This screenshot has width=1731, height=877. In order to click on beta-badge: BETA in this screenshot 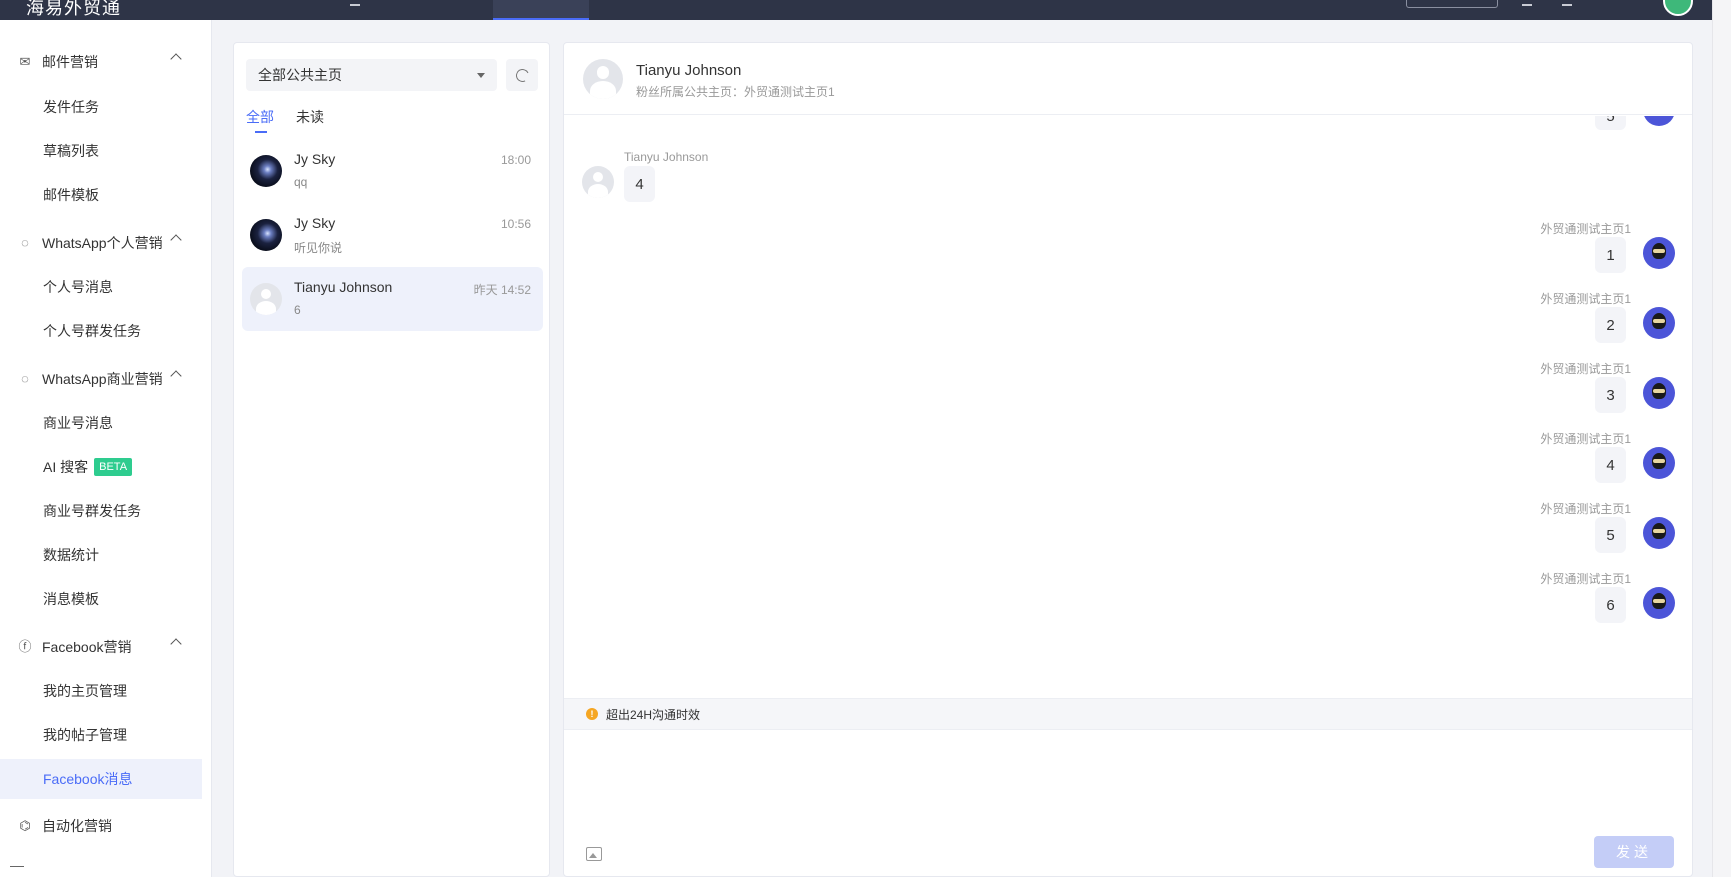, I will do `click(113, 467)`.